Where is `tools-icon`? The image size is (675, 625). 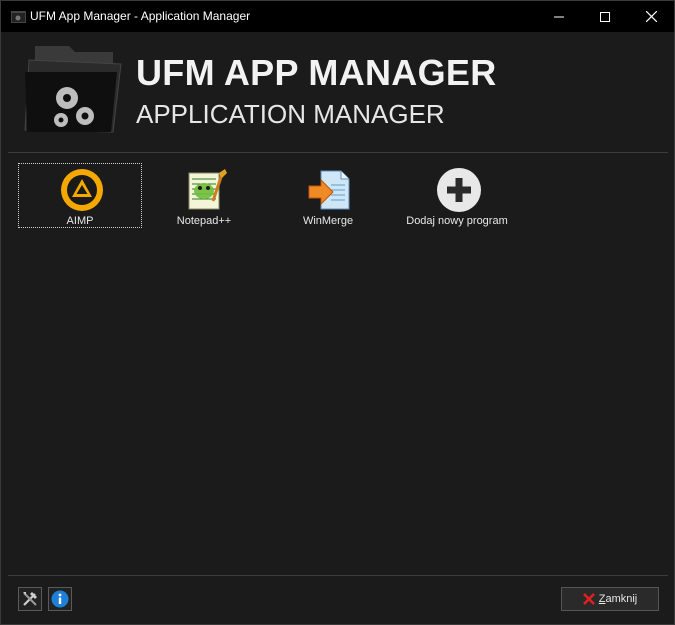
tools-icon is located at coordinates (30, 599).